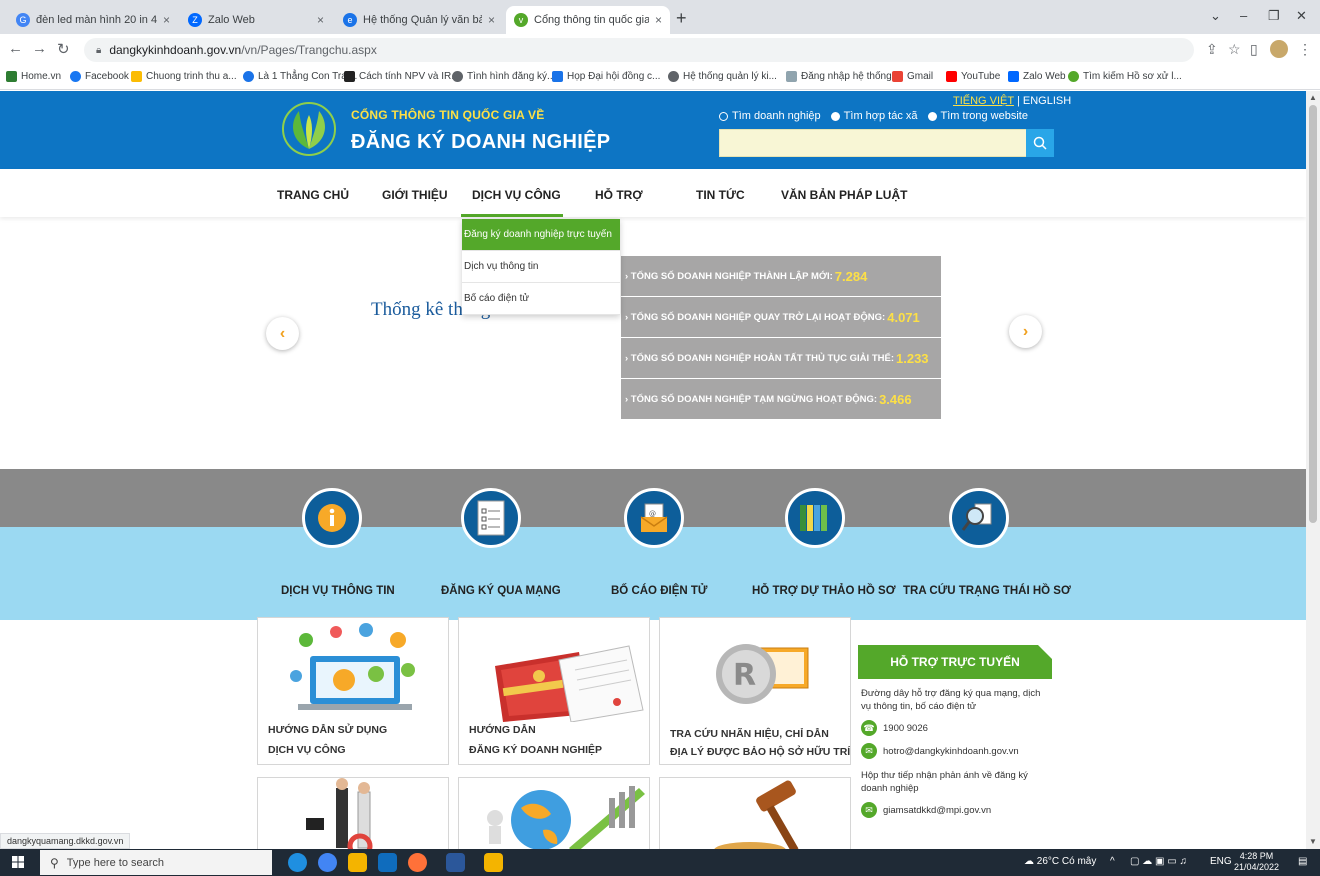 This screenshot has width=1320, height=876. Describe the element at coordinates (332, 518) in the screenshot. I see `info-icon` at that location.